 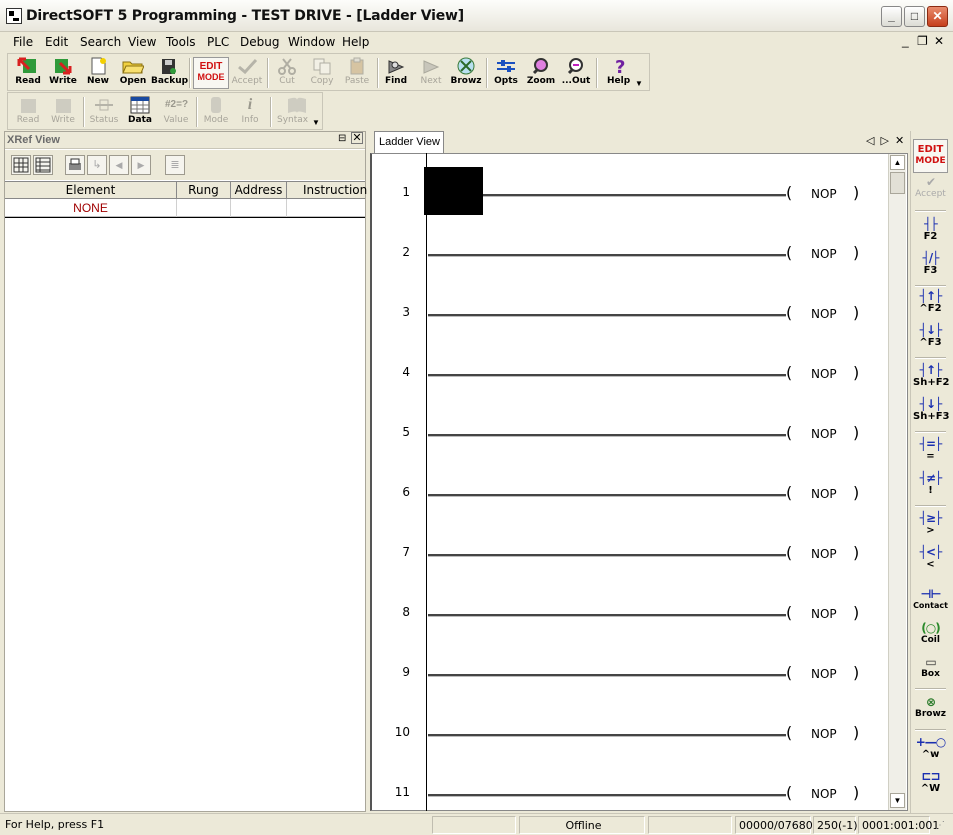 I want to click on app-icon, so click(x=14, y=16).